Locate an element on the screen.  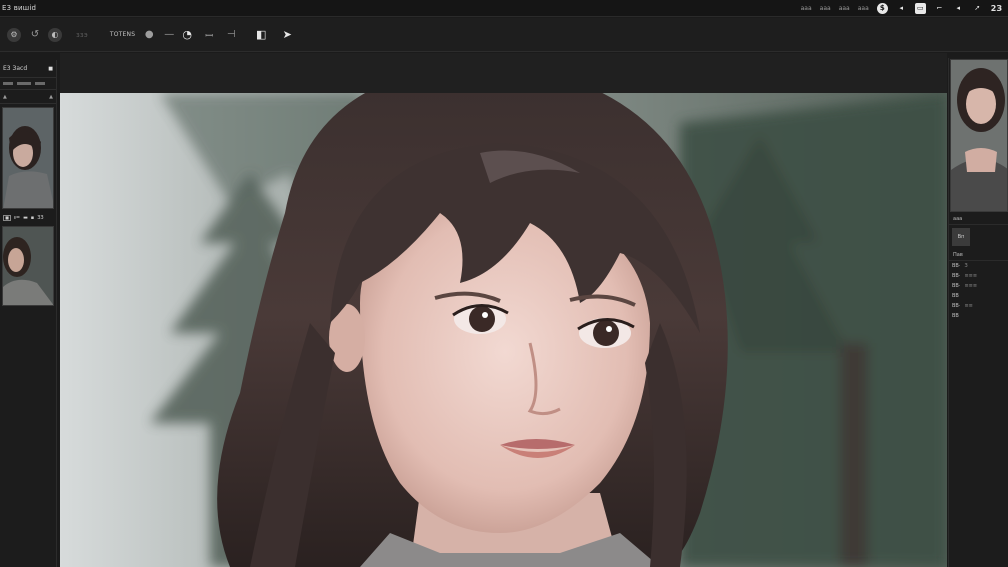
panel-title: Е3 Засd is located at coordinates (15, 68).